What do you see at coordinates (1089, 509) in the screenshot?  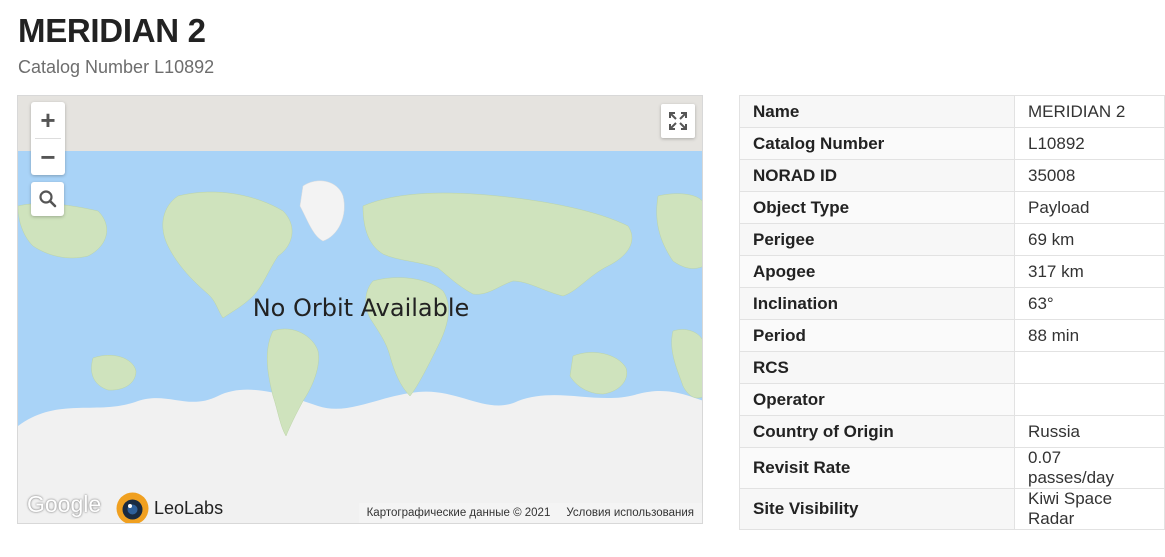 I see `detail-value: Kiwi Space Radar` at bounding box center [1089, 509].